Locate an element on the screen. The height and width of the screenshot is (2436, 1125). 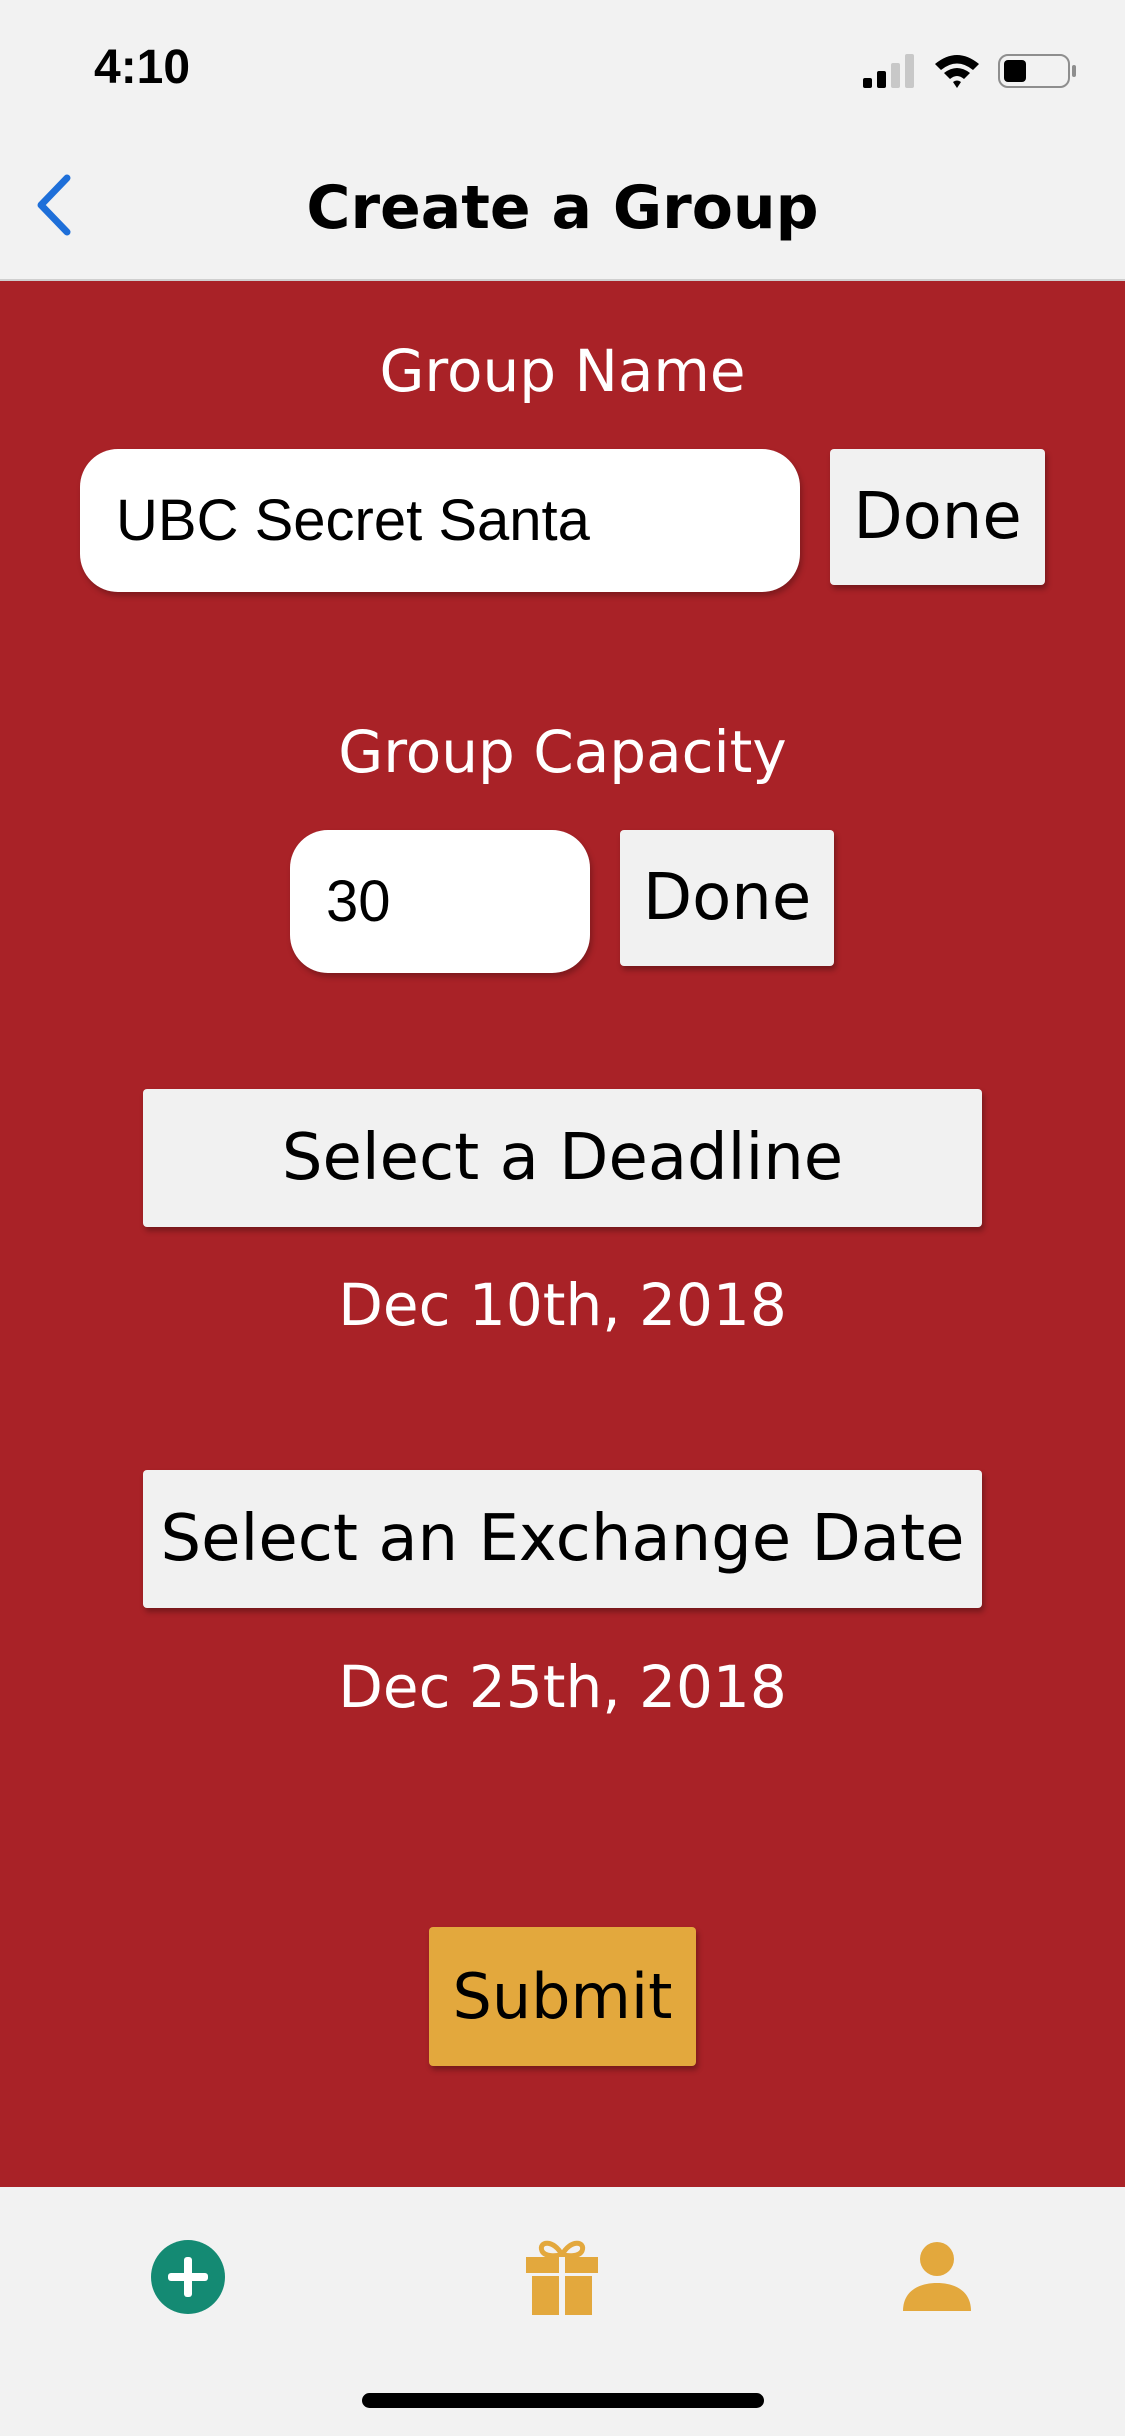
group-capacity-value: 30 is located at coordinates (358, 901).